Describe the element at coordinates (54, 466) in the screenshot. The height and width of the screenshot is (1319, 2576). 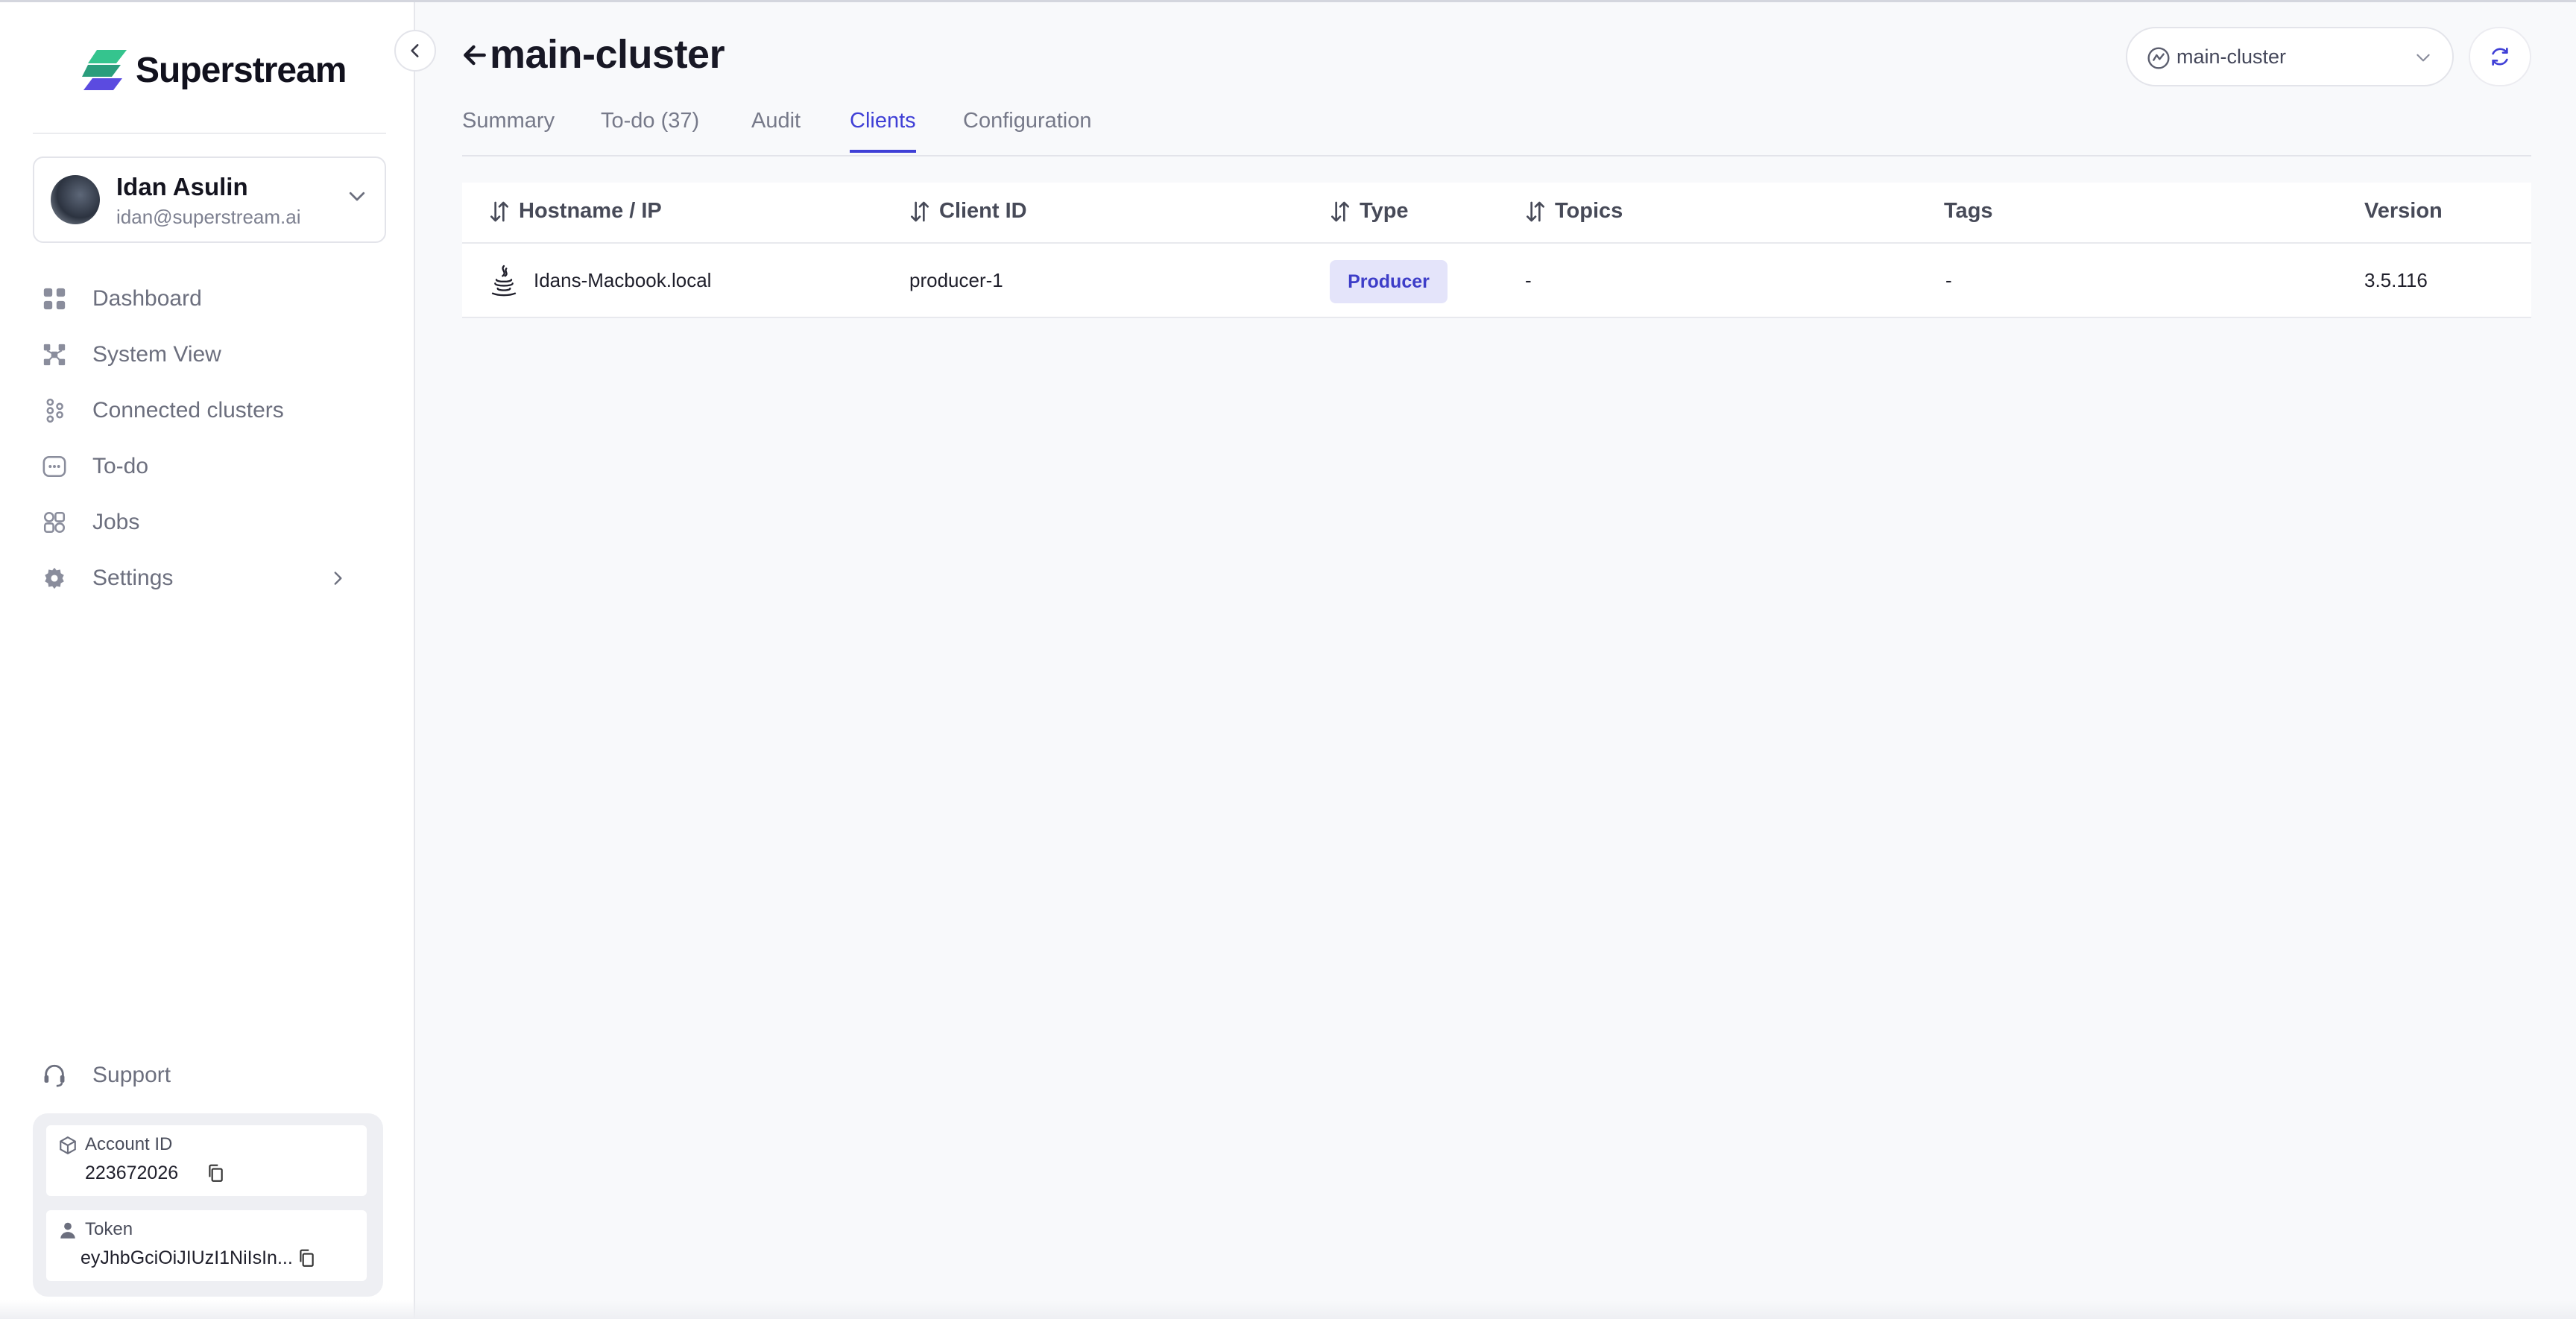
I see `todo-icon` at that location.